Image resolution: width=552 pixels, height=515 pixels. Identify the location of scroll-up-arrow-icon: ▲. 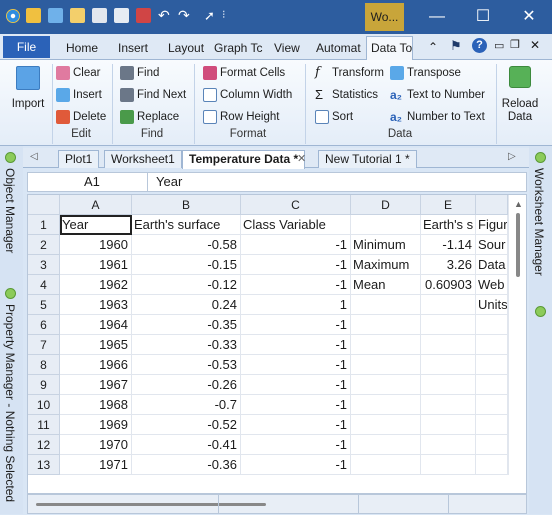
(518, 204).